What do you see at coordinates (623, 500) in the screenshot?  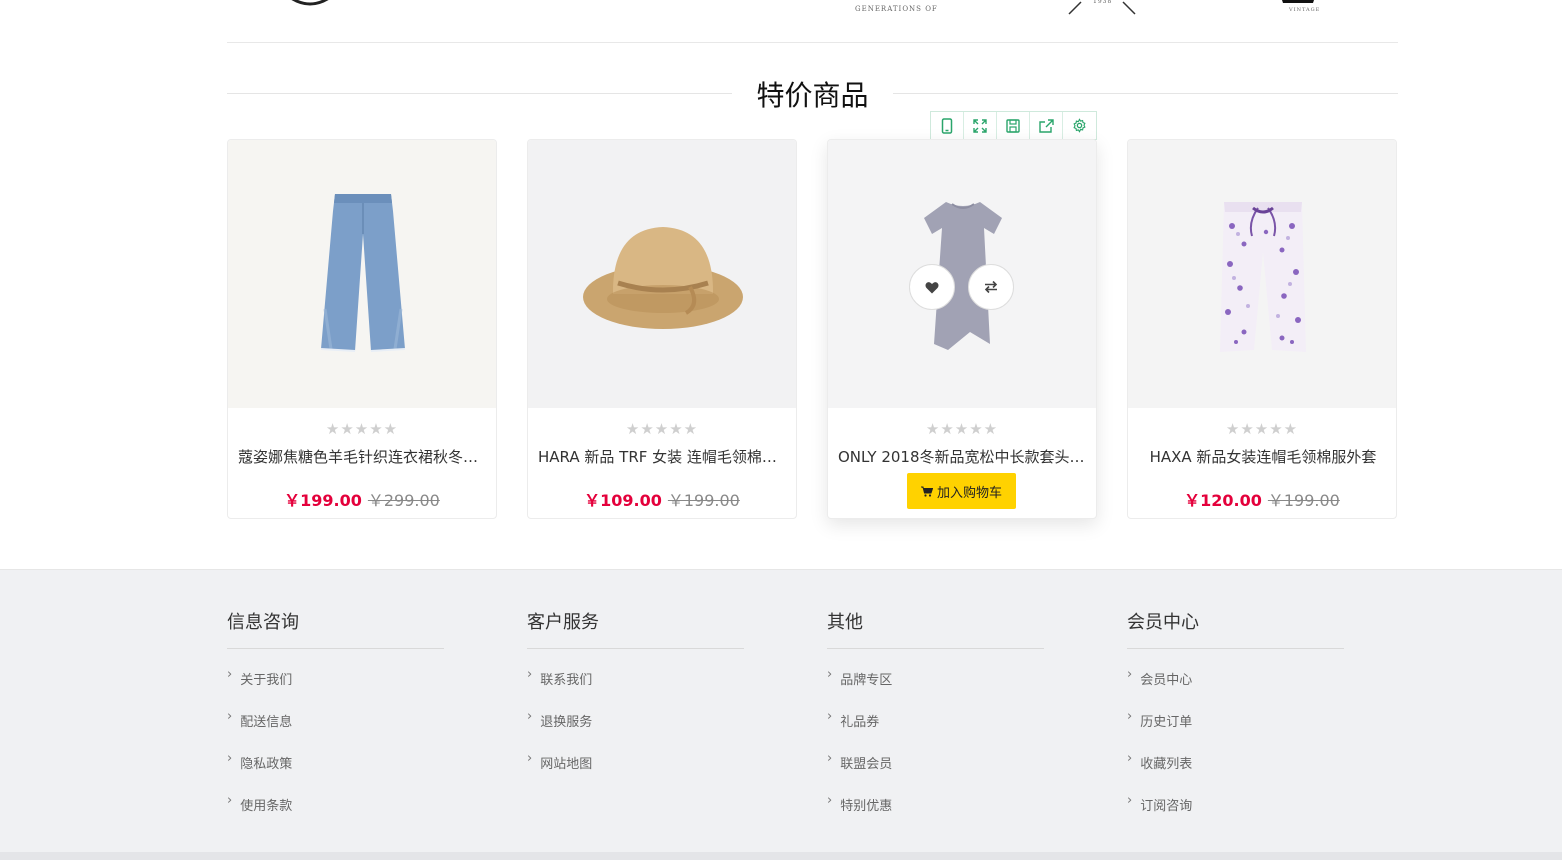 I see `current-price: ￥109.00` at bounding box center [623, 500].